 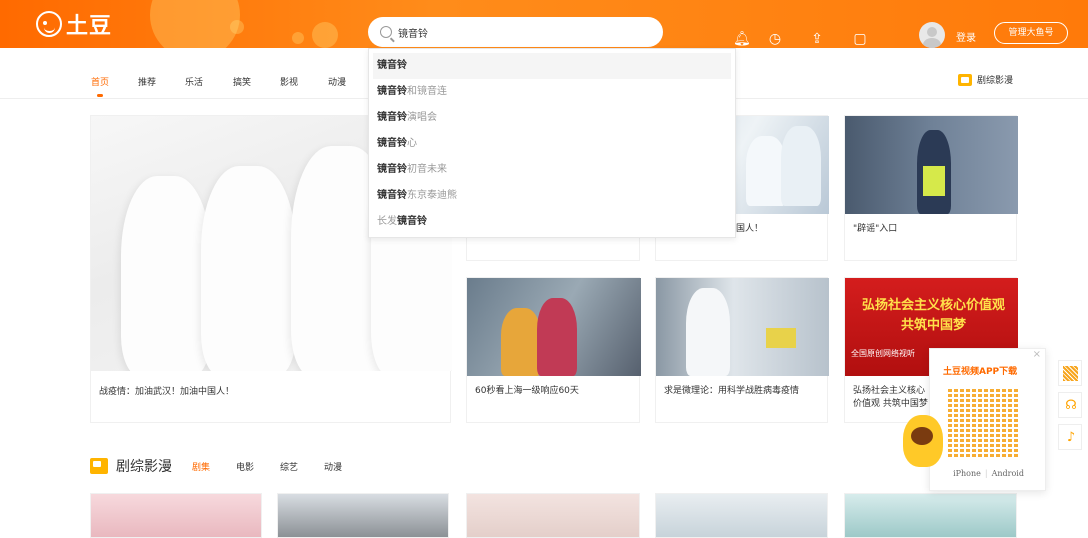 I want to click on qr-platform-links: iPhone | Android, so click(x=988, y=473).